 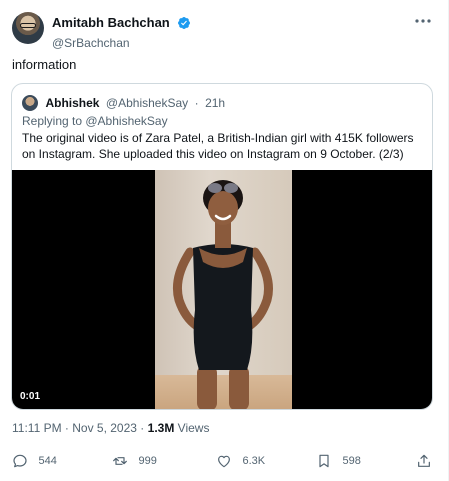 I want to click on video-person-figure, so click(x=222, y=294).